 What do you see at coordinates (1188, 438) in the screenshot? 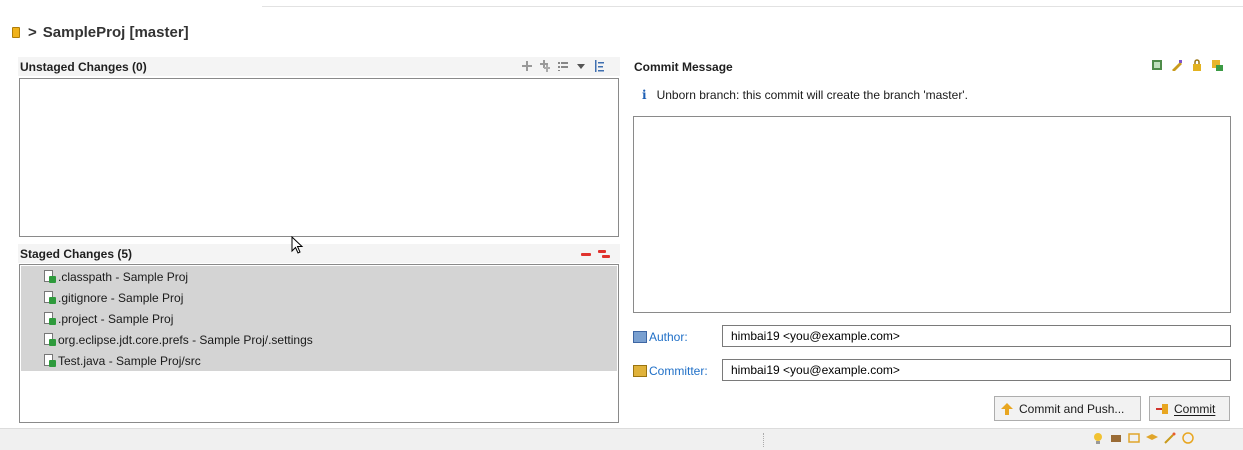
I see `status-indicator-icon` at bounding box center [1188, 438].